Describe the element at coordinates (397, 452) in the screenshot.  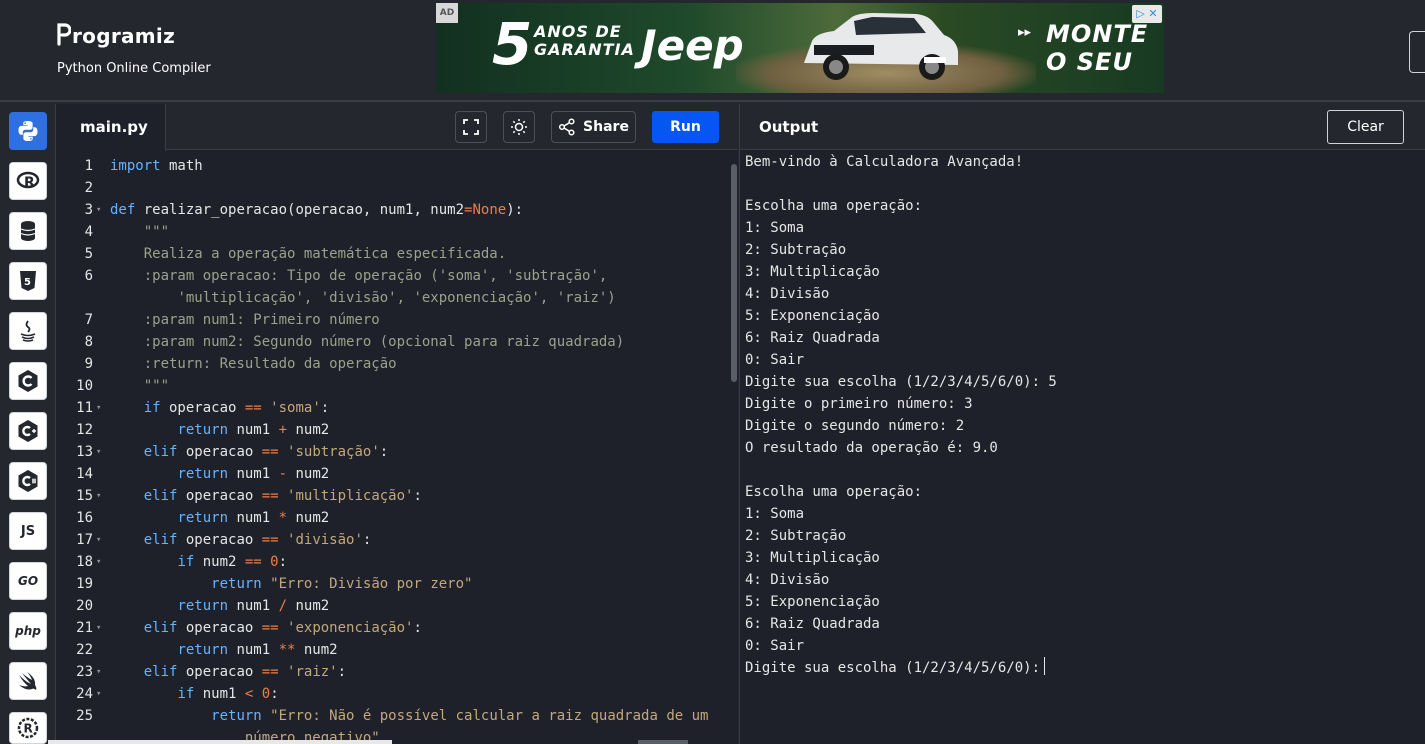
I see `code-line: 13 ▾ elif operacao == 'subtração':` at that location.